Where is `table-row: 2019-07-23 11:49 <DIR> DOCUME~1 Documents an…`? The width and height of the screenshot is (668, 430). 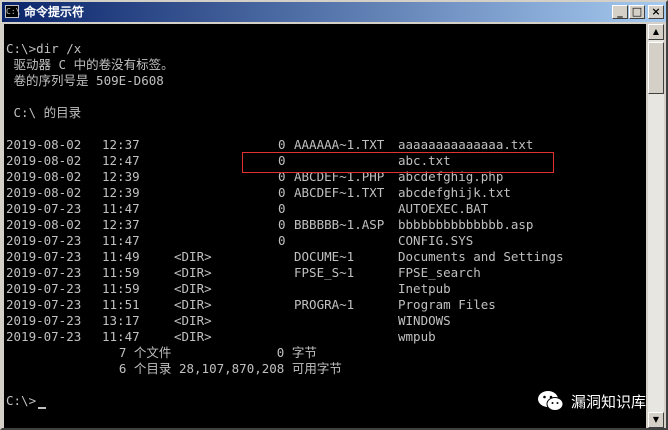
table-row: 2019-07-23 11:49 <DIR> DOCUME~1 Documents an… is located at coordinates (324, 257).